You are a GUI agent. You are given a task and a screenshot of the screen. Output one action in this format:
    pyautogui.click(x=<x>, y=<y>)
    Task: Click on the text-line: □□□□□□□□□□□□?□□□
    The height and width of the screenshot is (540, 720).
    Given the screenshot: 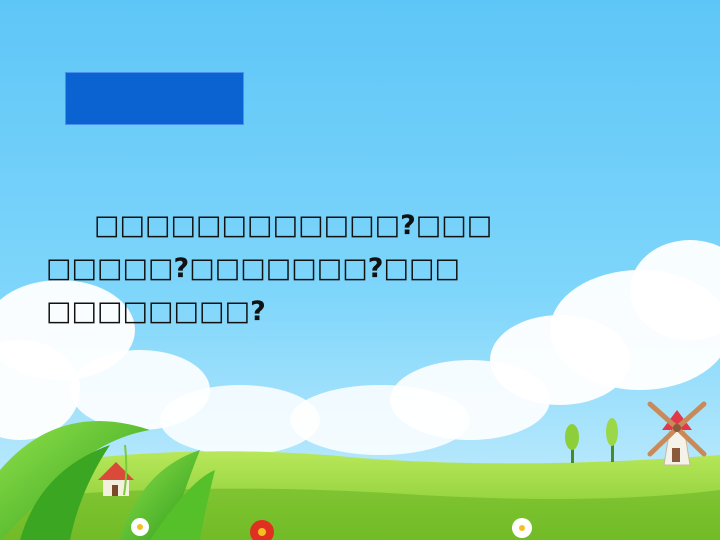 What is the action you would take?
    pyautogui.click(x=293, y=225)
    